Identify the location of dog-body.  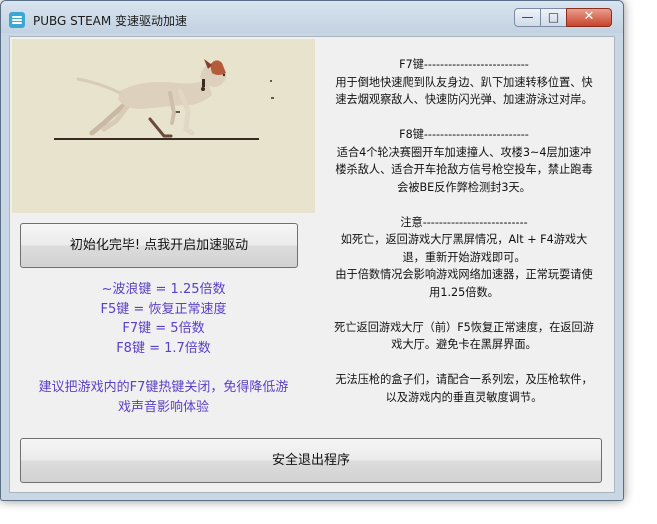
(165, 94).